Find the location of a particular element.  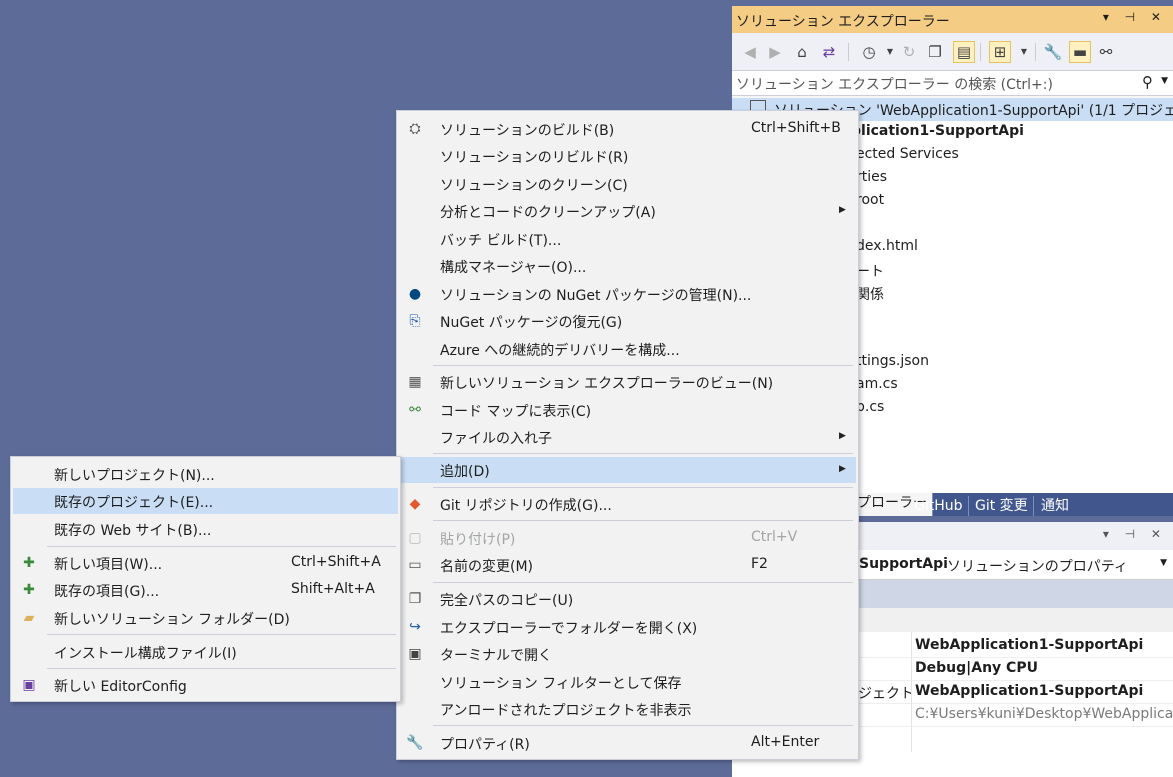

tree-item: 関係 is located at coordinates (870, 294).